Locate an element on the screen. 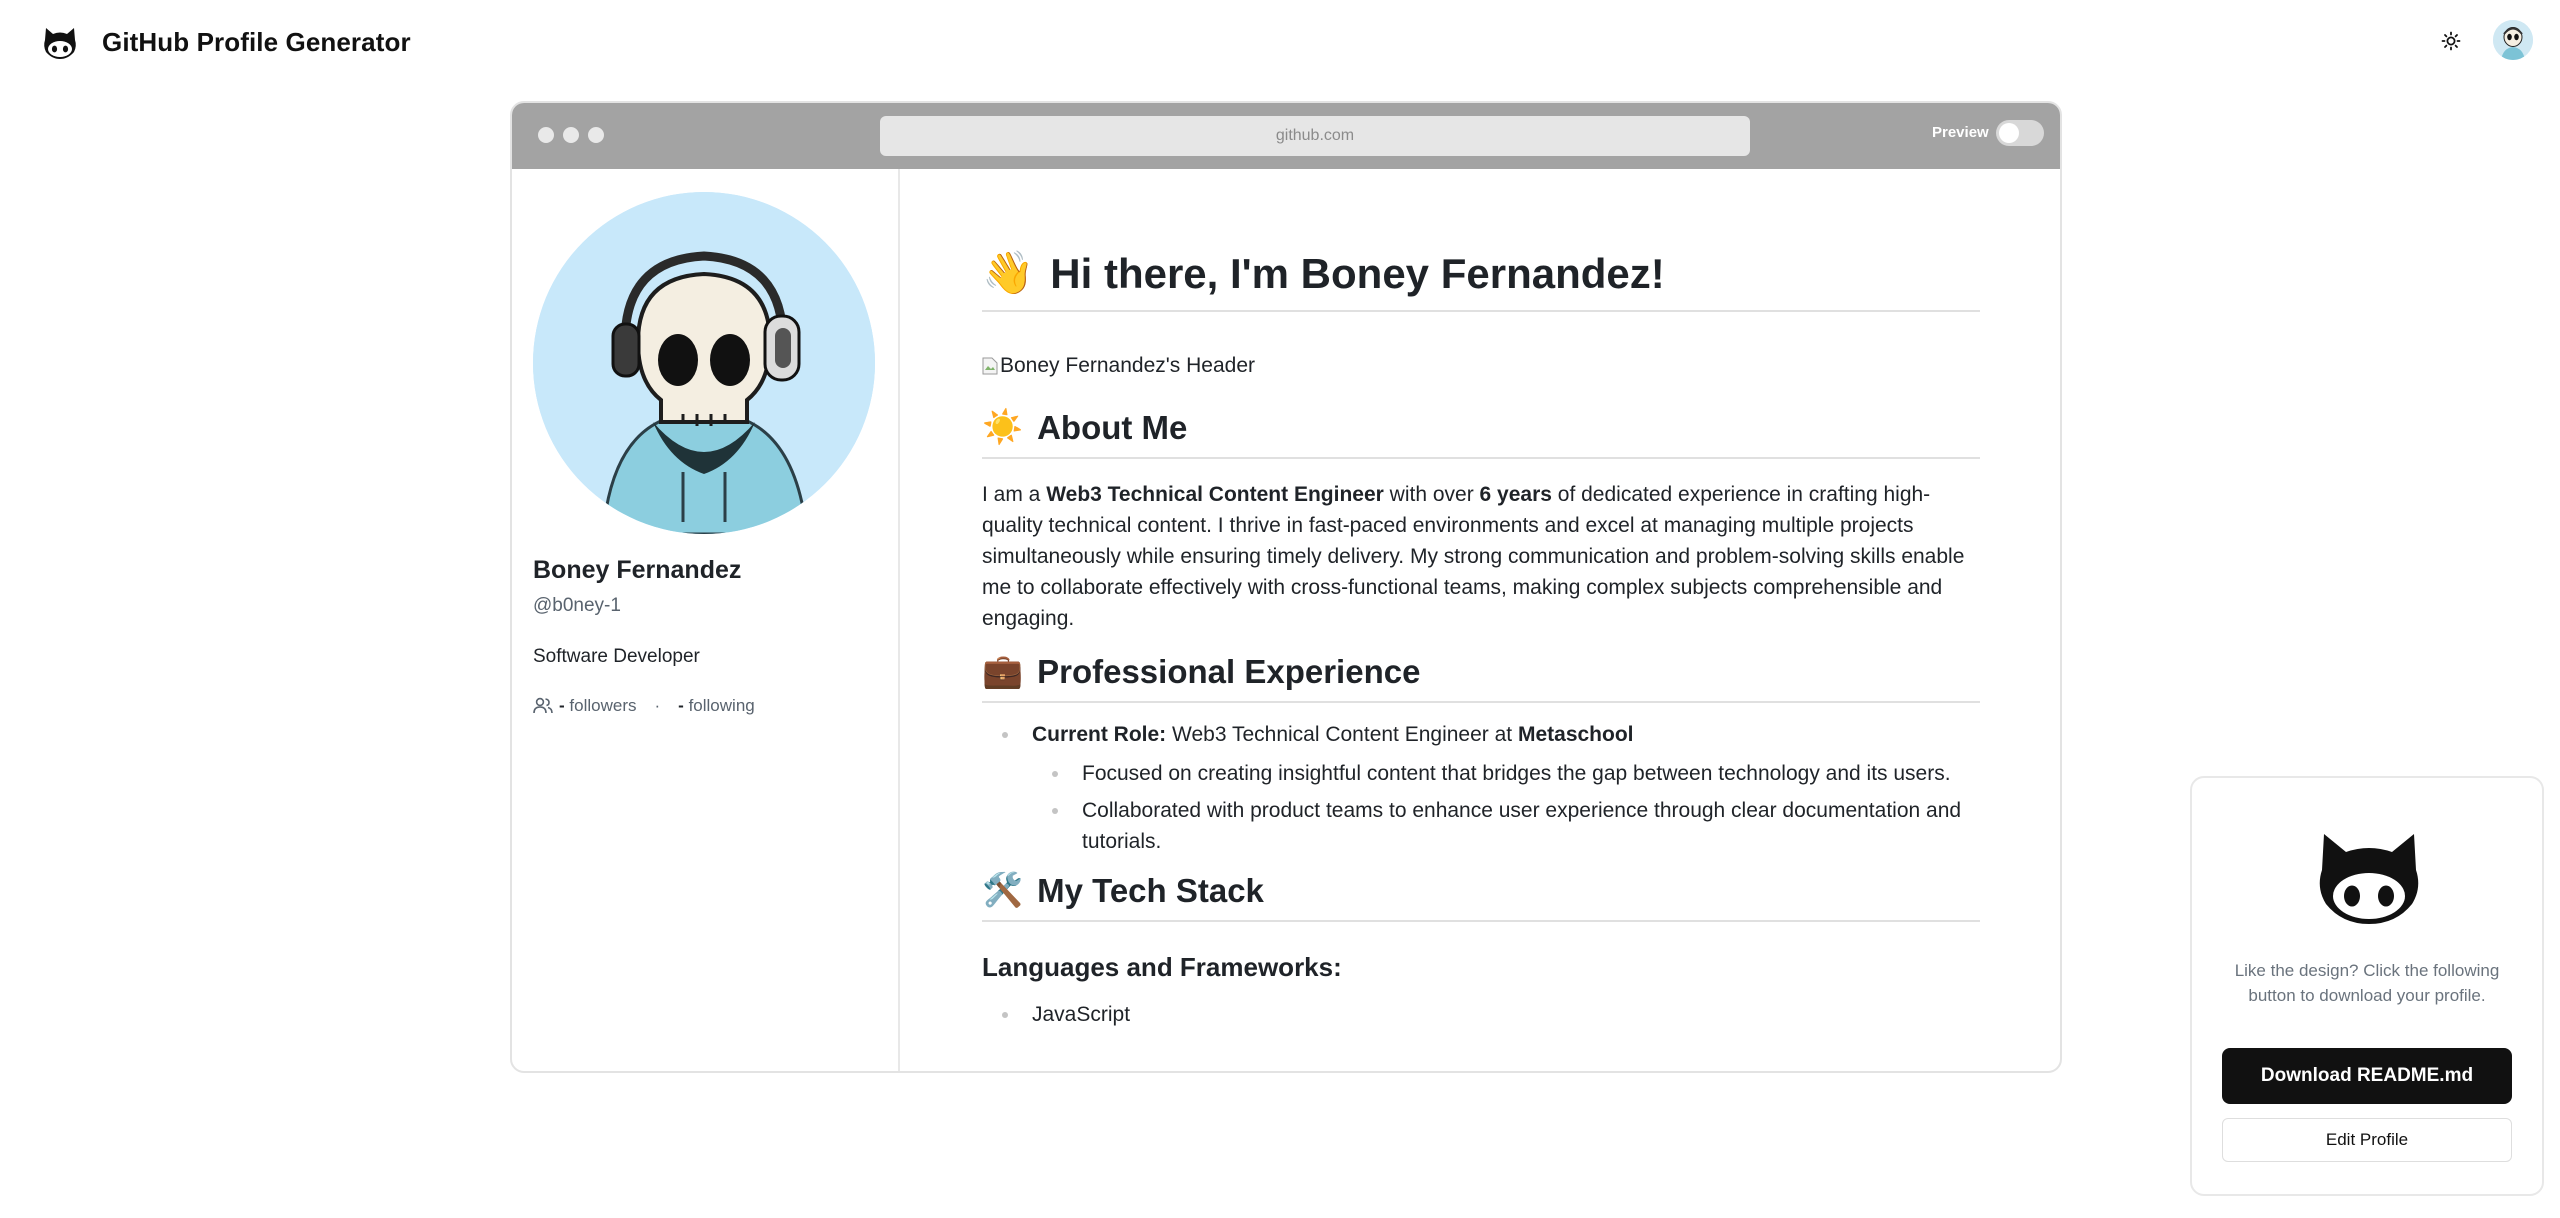 This screenshot has height=1218, width=2560. top-navbar: GitHub Profile Generator is located at coordinates (1280, 40).